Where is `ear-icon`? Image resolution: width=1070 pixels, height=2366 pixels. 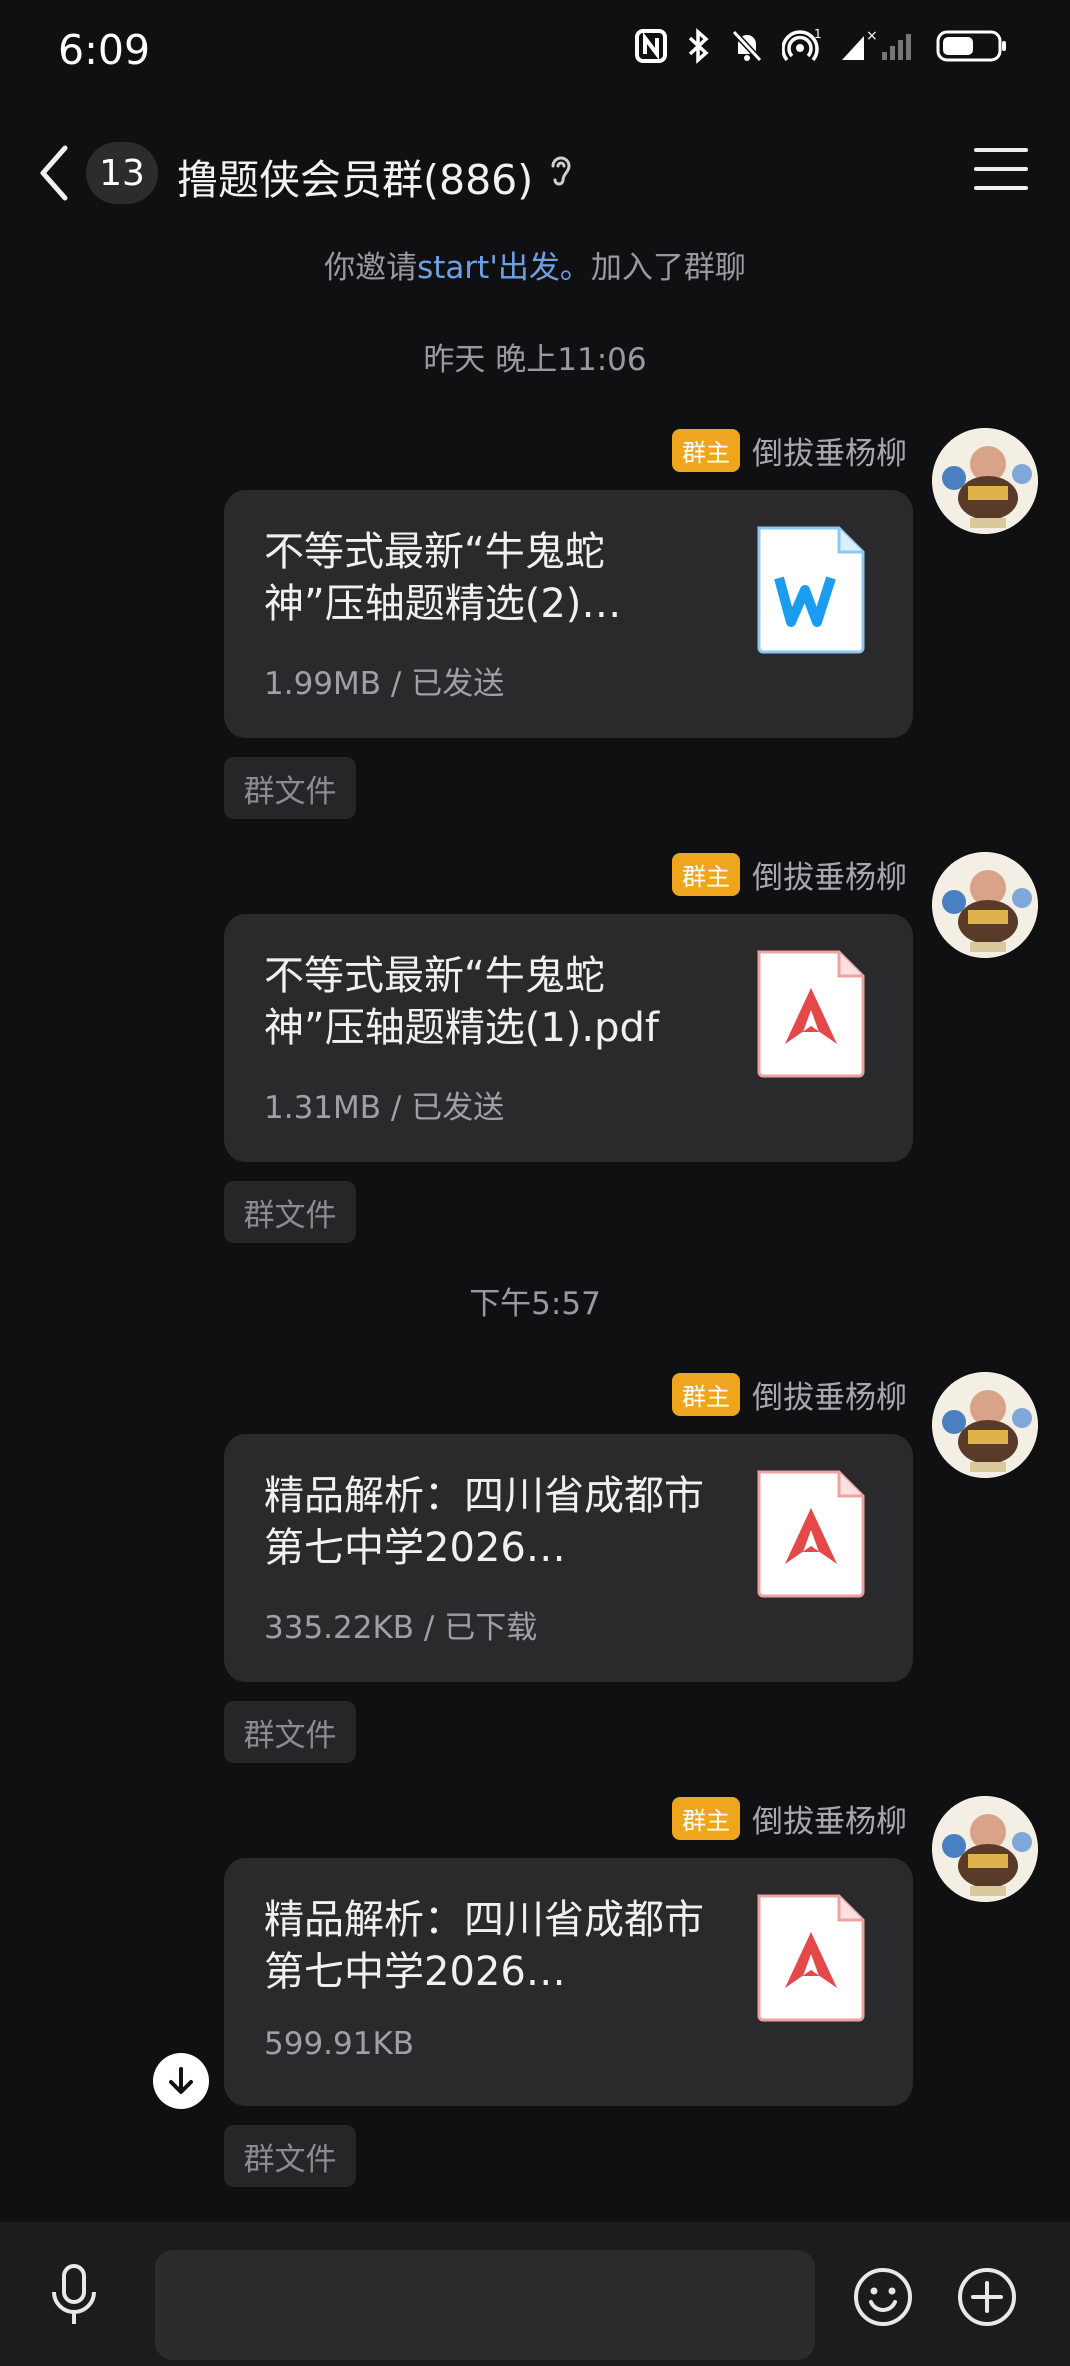
ear-icon is located at coordinates (561, 172).